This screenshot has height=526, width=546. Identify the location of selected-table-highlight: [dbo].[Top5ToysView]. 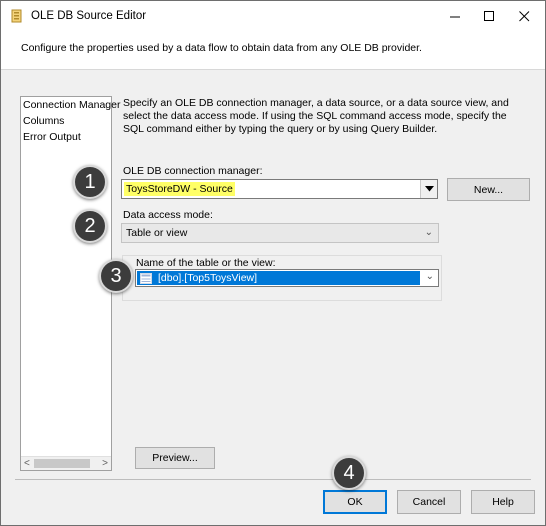
(278, 278).